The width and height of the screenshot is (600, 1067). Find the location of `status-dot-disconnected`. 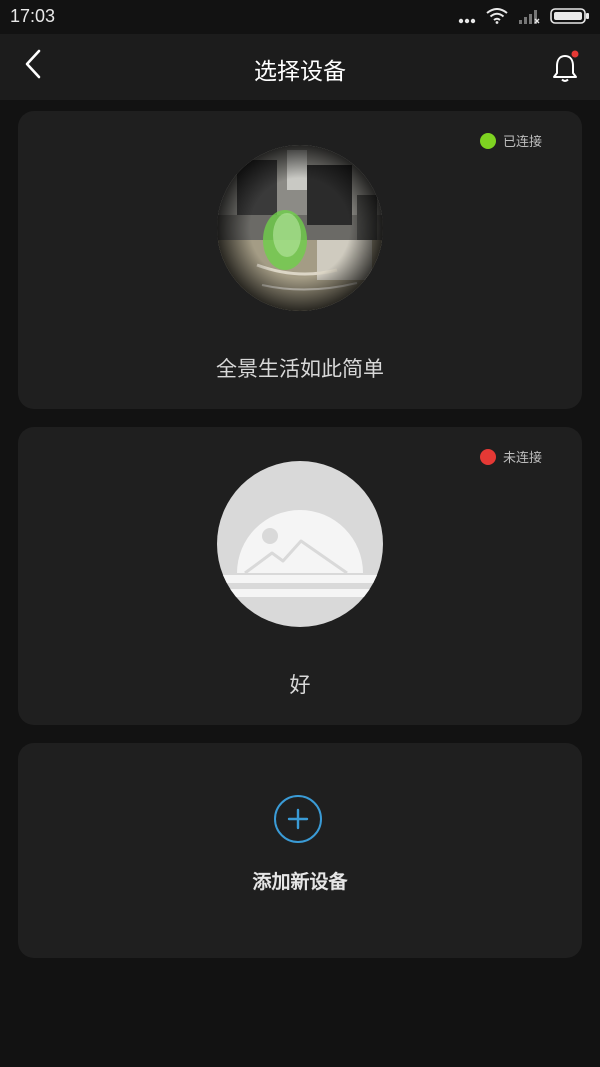

status-dot-disconnected is located at coordinates (487, 456).